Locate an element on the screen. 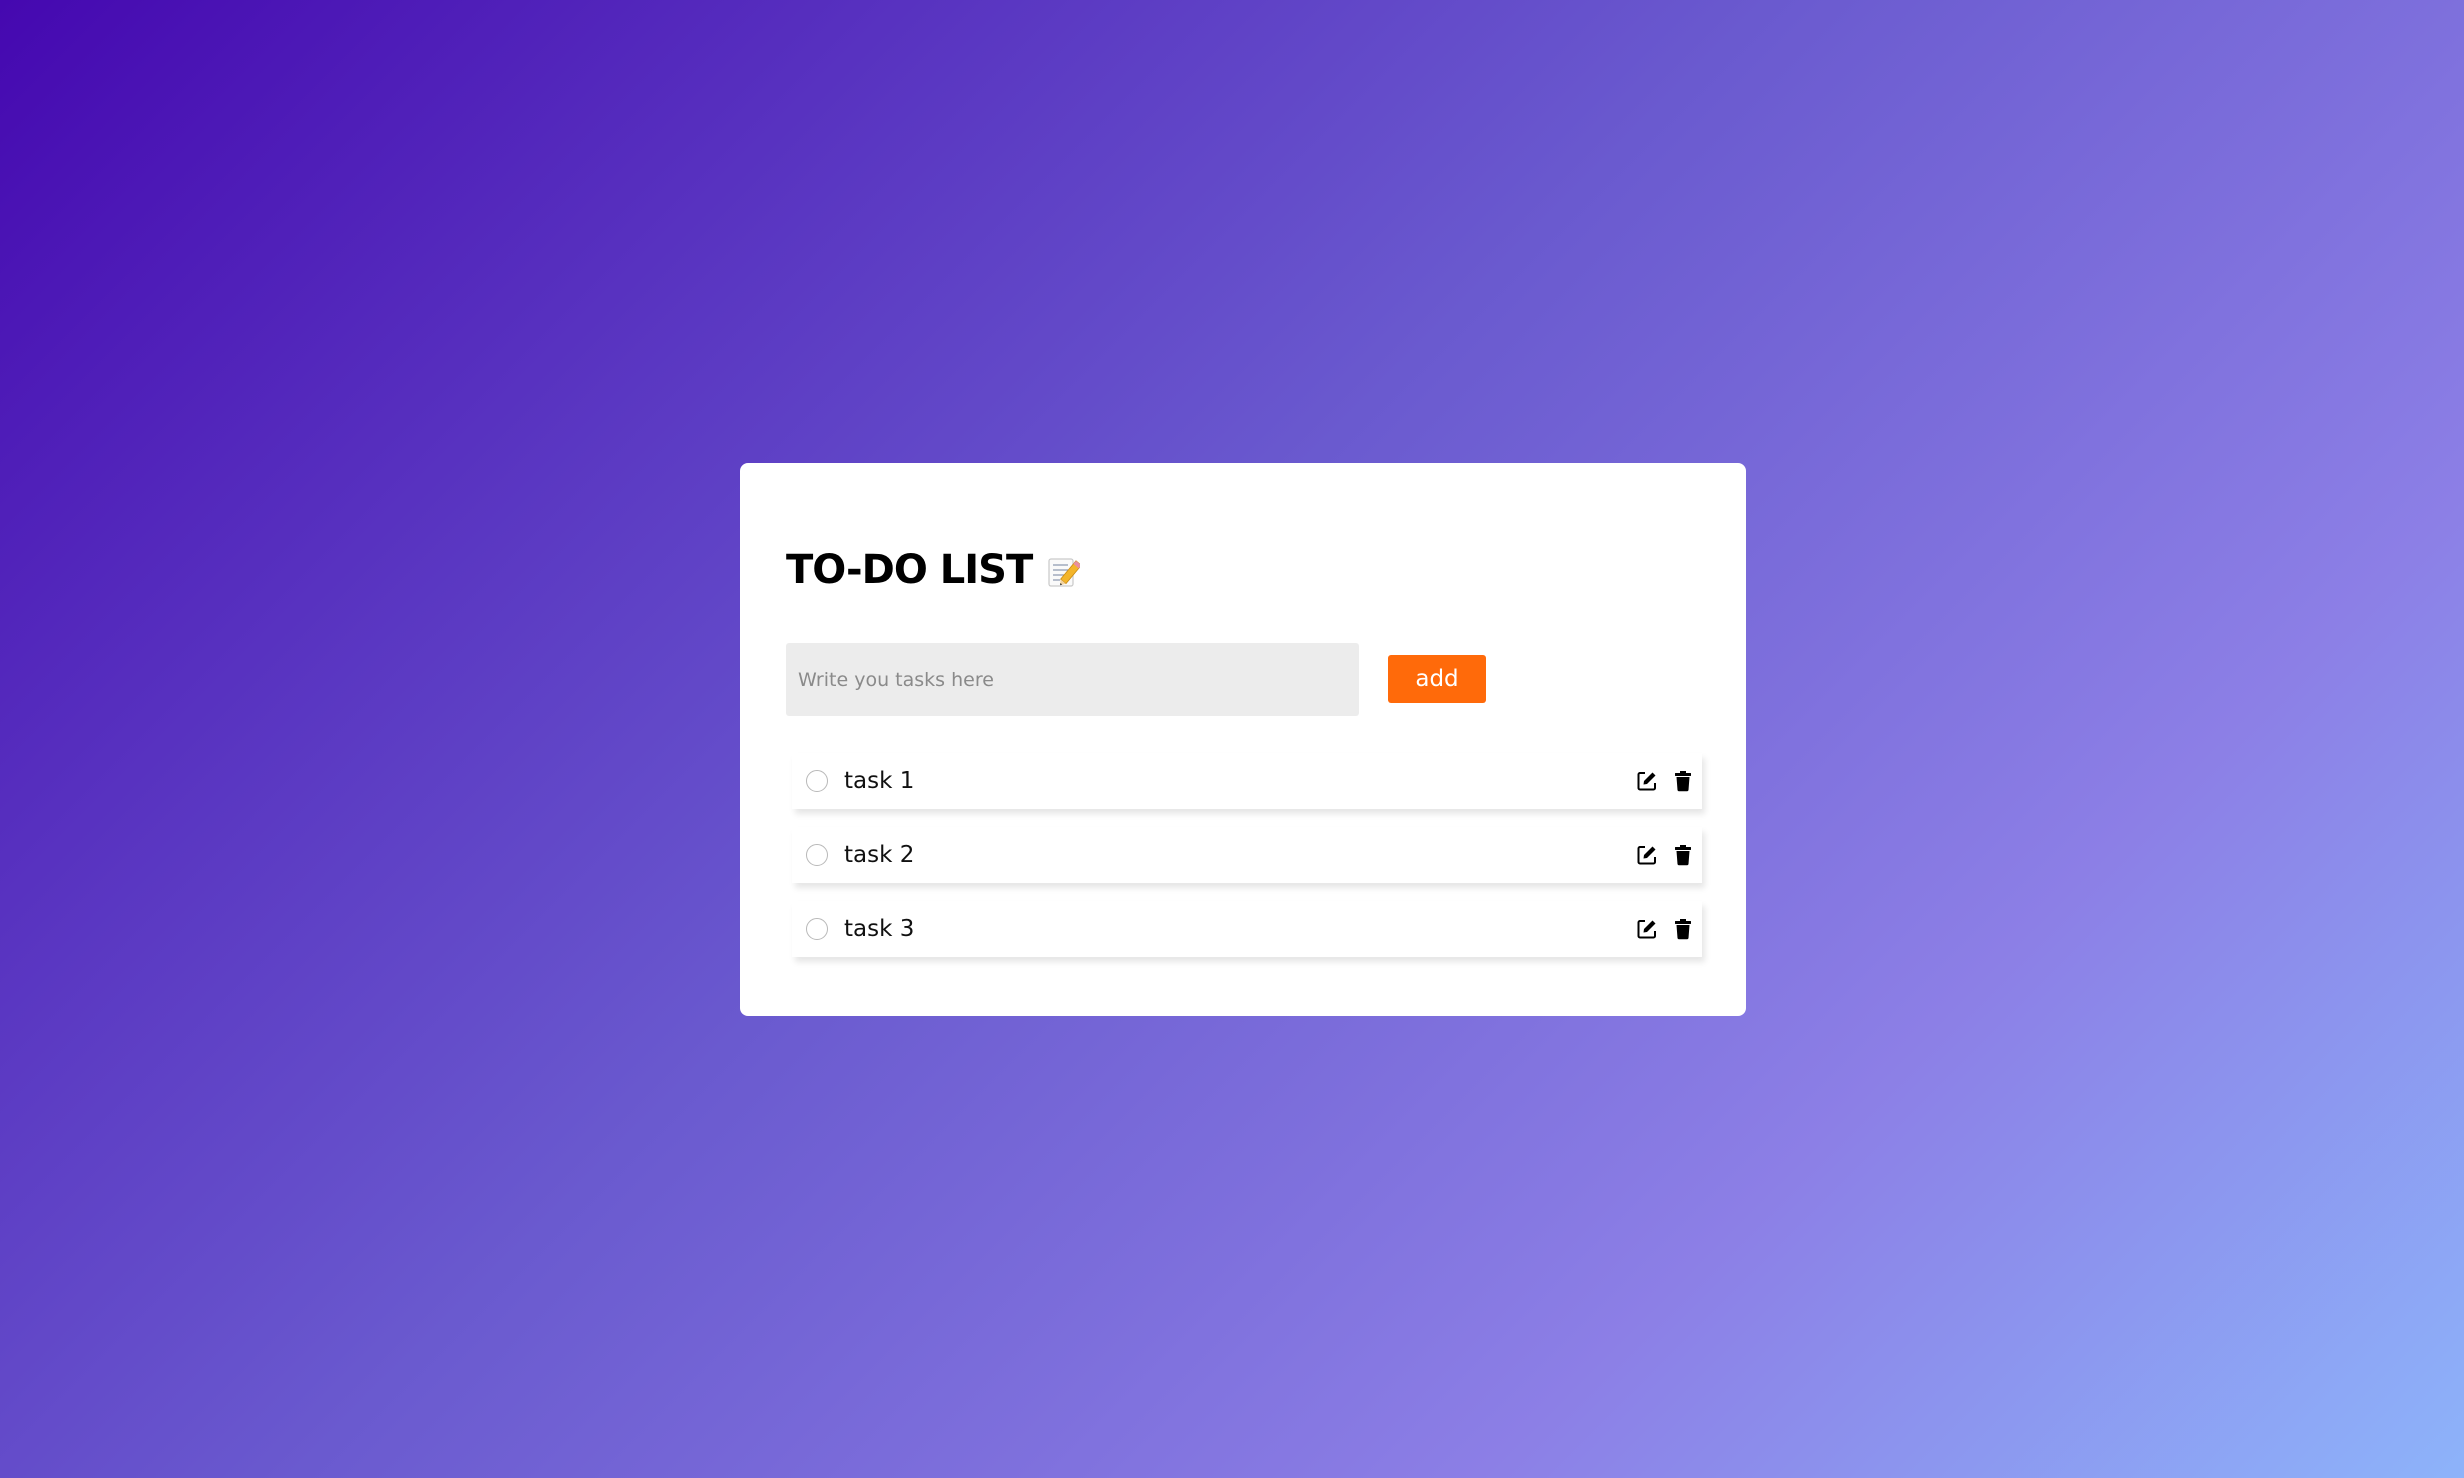 Image resolution: width=2464 pixels, height=1478 pixels. memo-pencil-icon is located at coordinates (1064, 570).